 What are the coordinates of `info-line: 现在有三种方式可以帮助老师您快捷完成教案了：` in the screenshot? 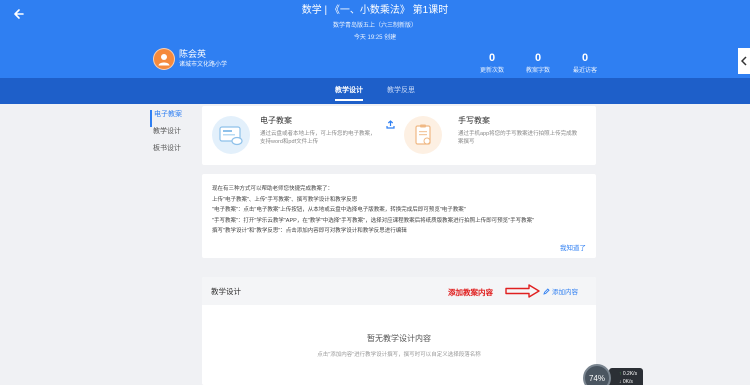 It's located at (273, 189).